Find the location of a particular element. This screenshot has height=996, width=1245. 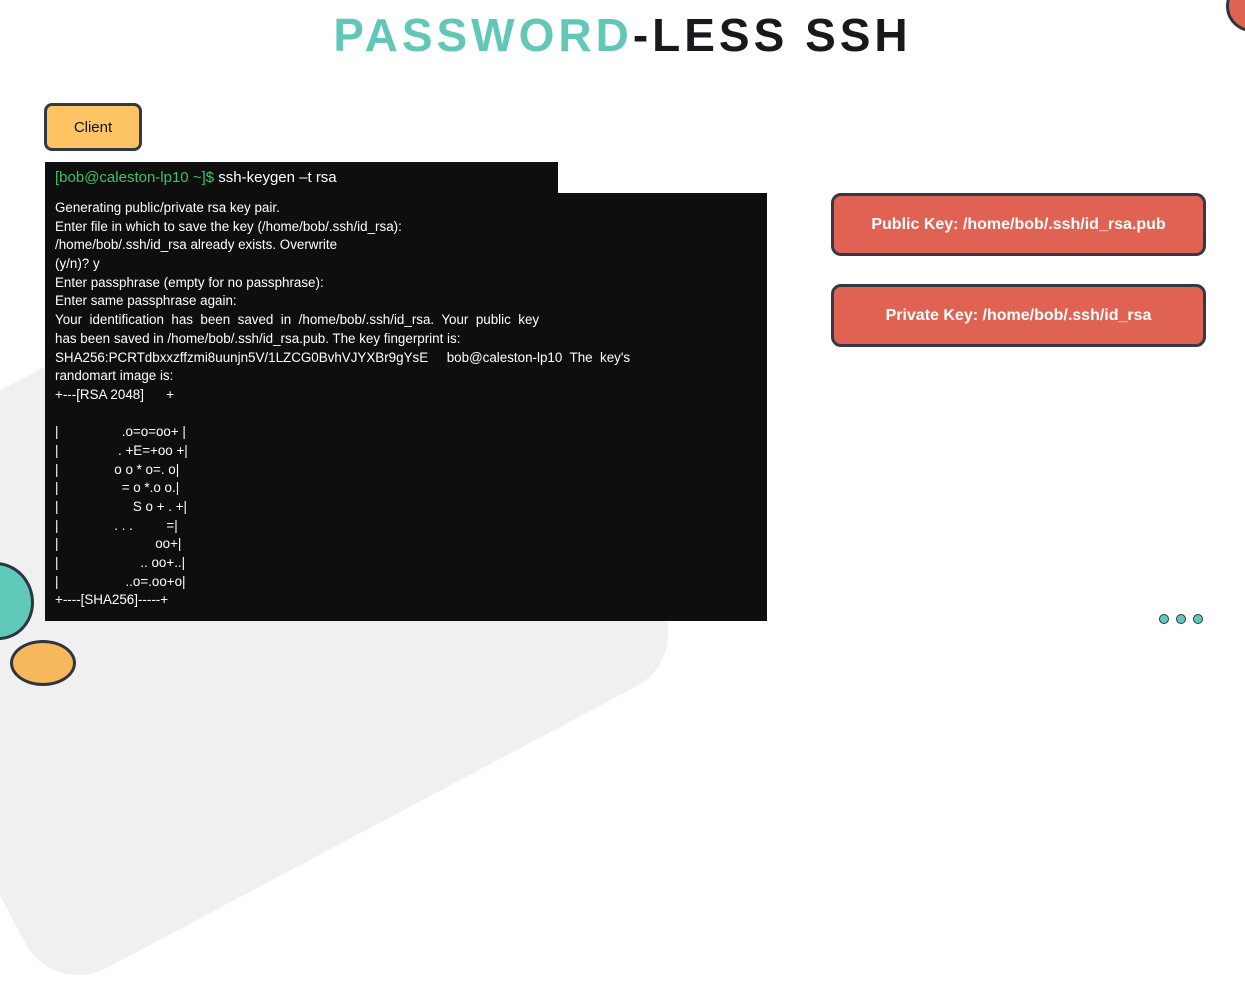

terminal-line: | .. oo+..| is located at coordinates (120, 563).